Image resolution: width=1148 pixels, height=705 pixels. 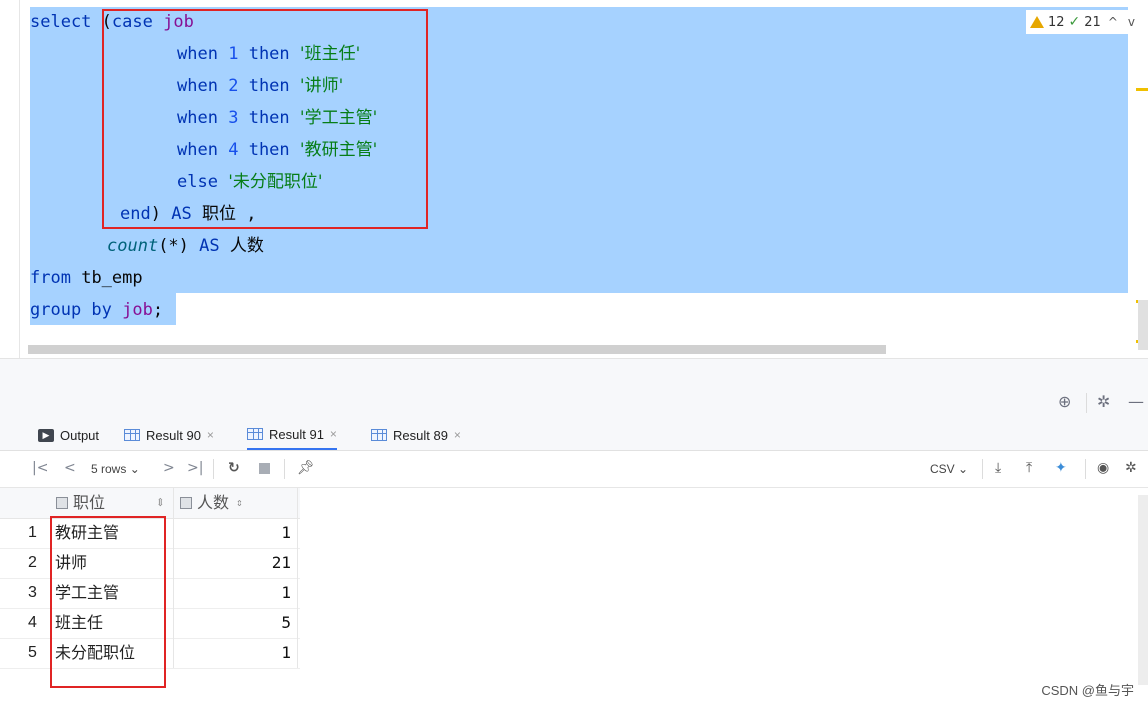 What do you see at coordinates (109, 469) in the screenshot?
I see `rows-count-label: 5 rows` at bounding box center [109, 469].